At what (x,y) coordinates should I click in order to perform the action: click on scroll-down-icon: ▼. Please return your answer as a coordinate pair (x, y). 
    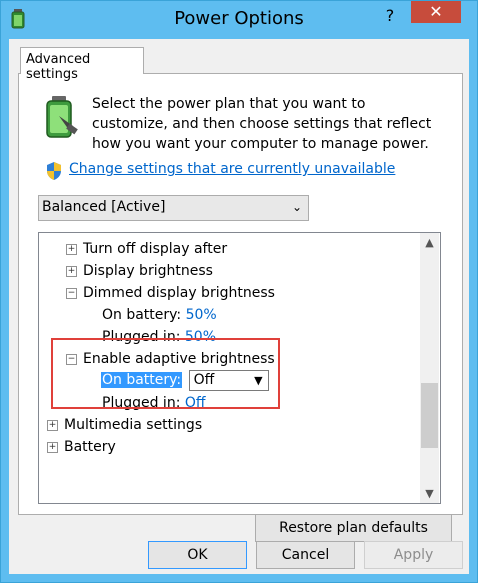
    Looking at the image, I should click on (429, 493).